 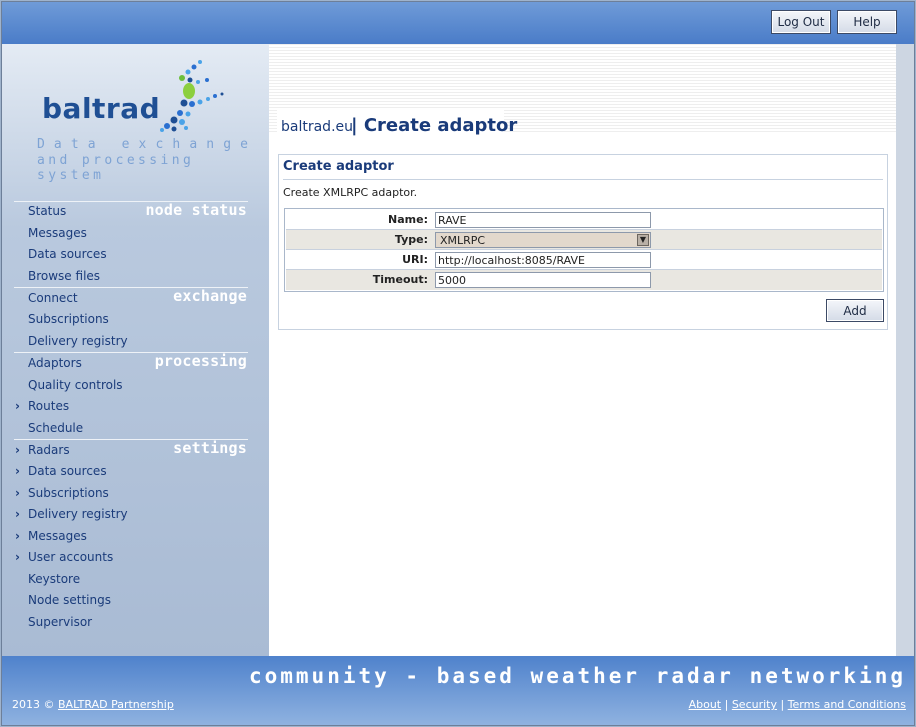 What do you see at coordinates (68, 493) in the screenshot?
I see `nav-item-settings-subscriptions: Subscriptions` at bounding box center [68, 493].